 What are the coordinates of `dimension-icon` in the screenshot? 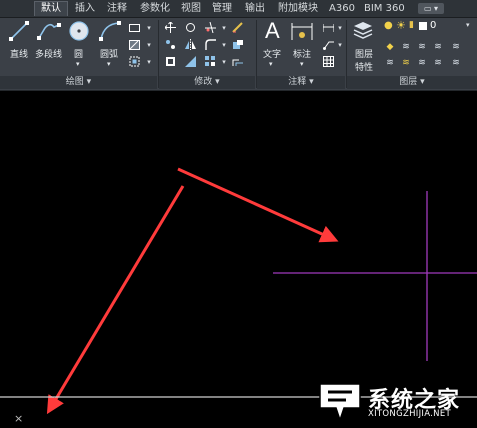 It's located at (302, 31).